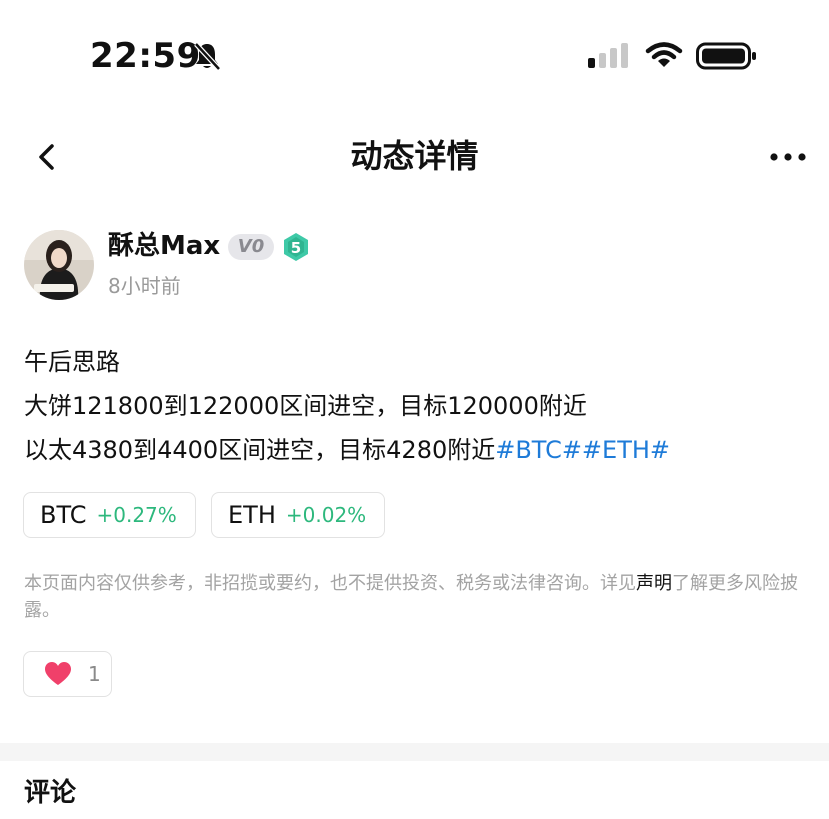 Image resolution: width=829 pixels, height=819 pixels. What do you see at coordinates (305, 406) in the screenshot?
I see `post-line-2: 大饼121800到122000区间进空，目标120000附近` at bounding box center [305, 406].